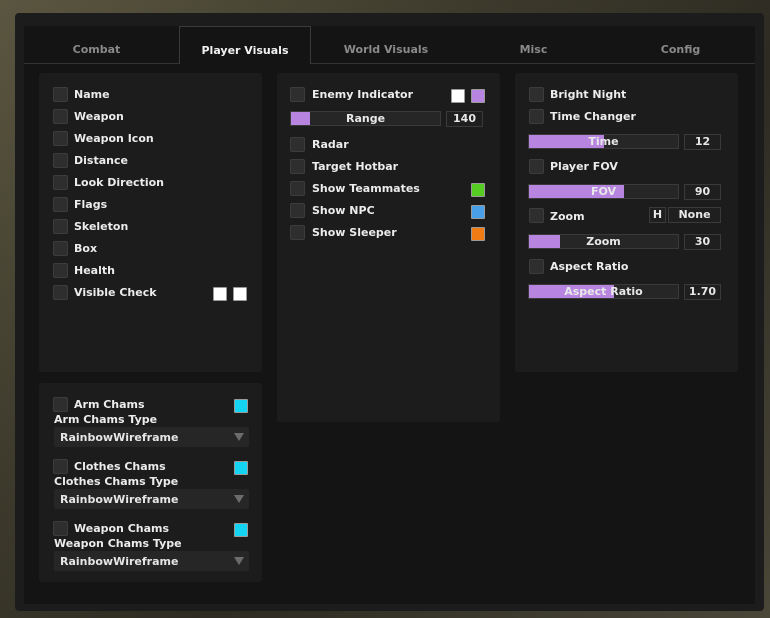 This screenshot has height=618, width=770. Describe the element at coordinates (60, 138) in the screenshot. I see `checkbox-weapon-icon` at that location.